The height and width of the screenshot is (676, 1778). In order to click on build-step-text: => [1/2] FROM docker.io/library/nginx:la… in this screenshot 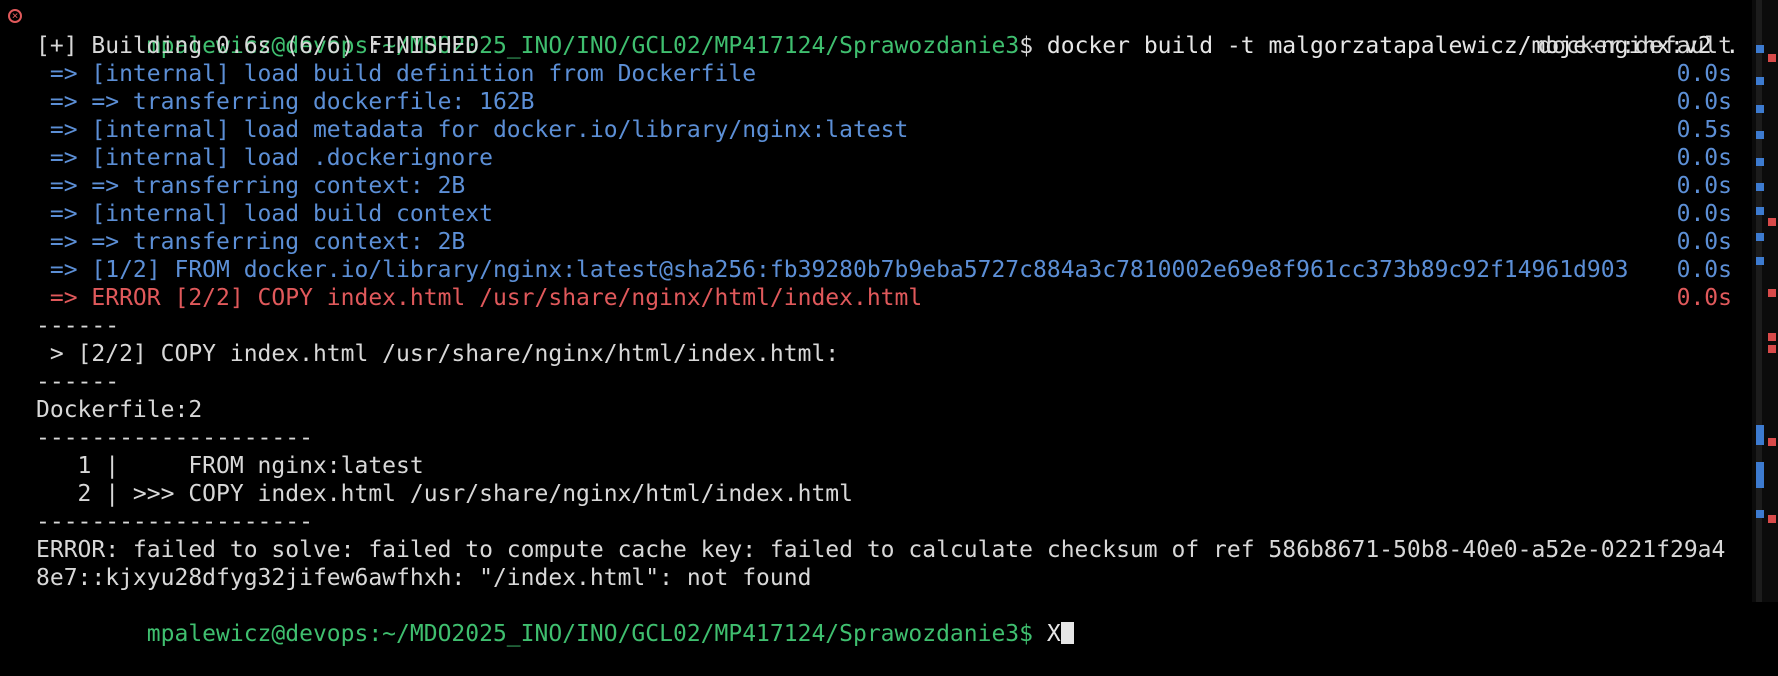, I will do `click(832, 270)`.